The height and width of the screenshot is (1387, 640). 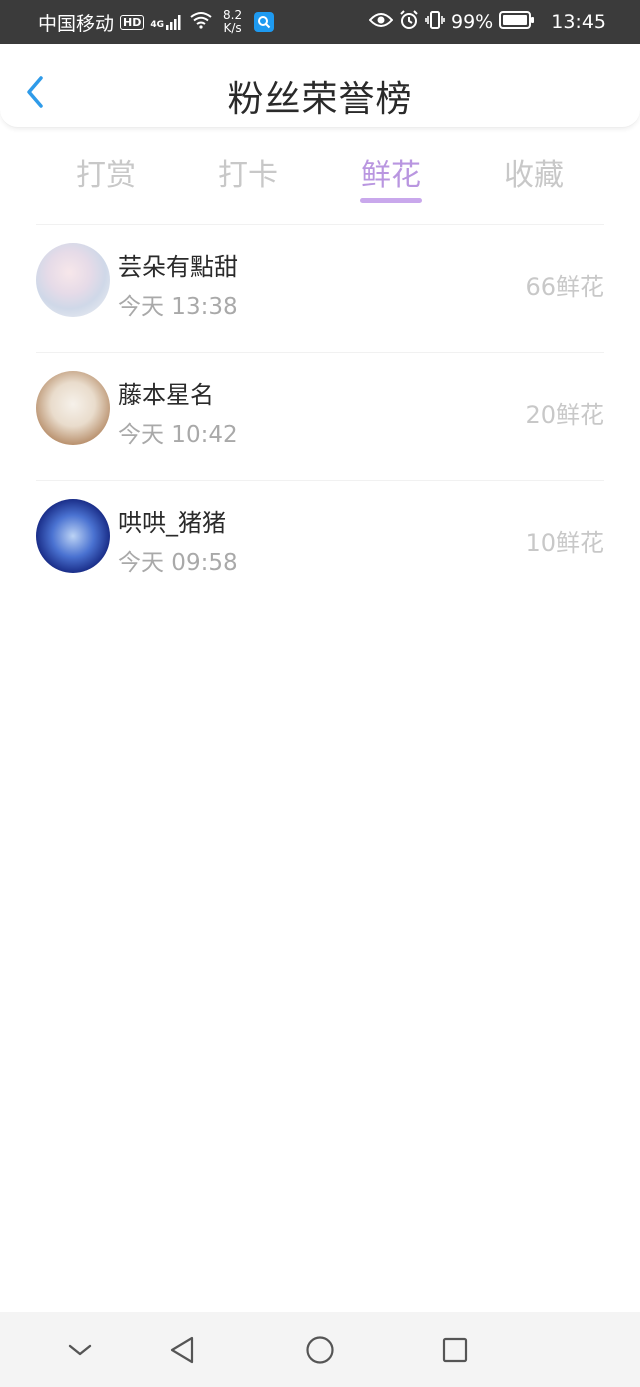 I want to click on category-tabs: 打赏 打卡 鲜花 收藏, so click(x=320, y=176).